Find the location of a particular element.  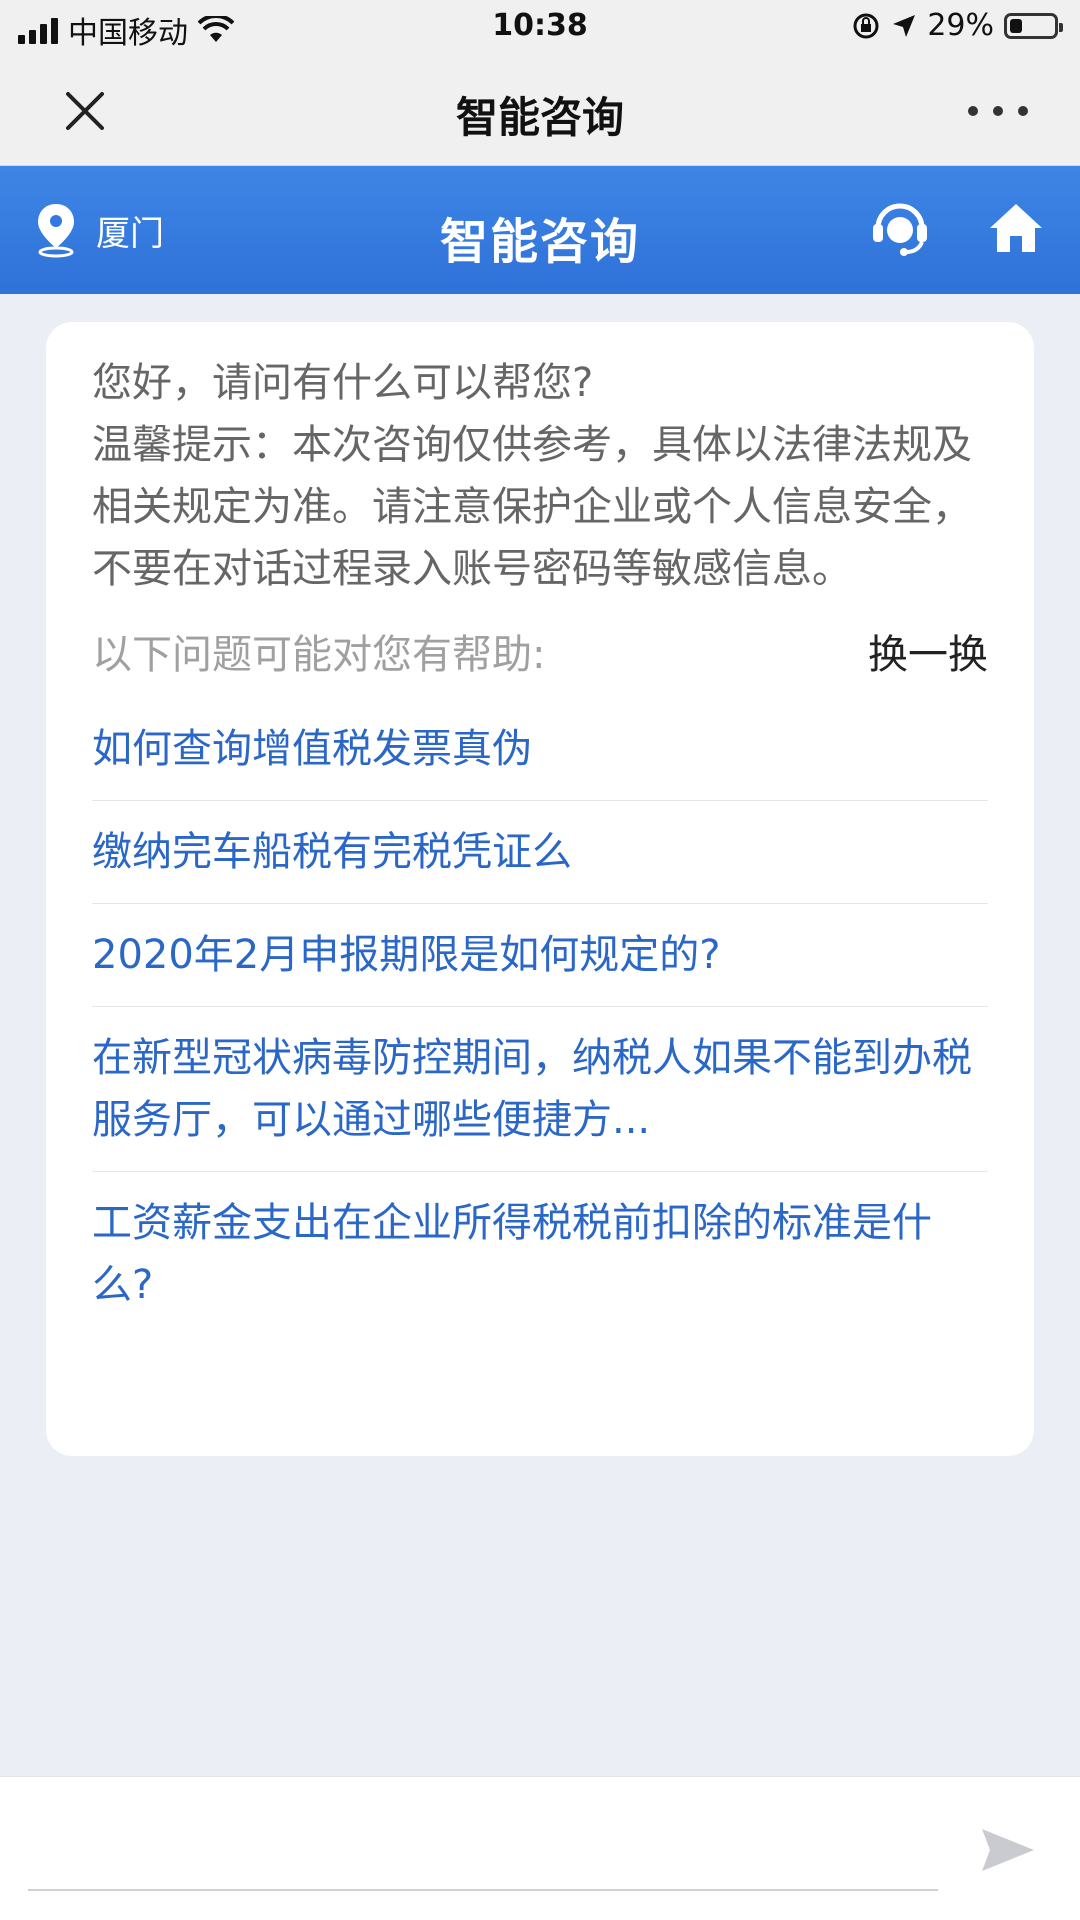

battery-icon is located at coordinates (1033, 25).